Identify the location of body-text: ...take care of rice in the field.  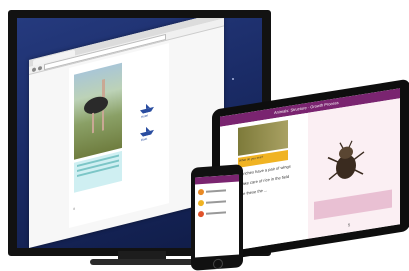
(264, 180).